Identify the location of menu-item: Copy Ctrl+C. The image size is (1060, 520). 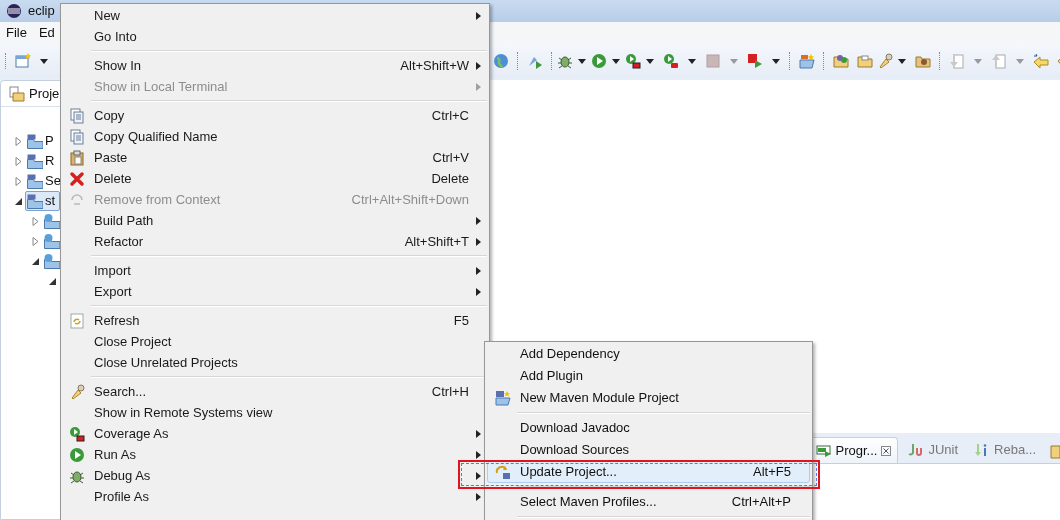
(275, 115).